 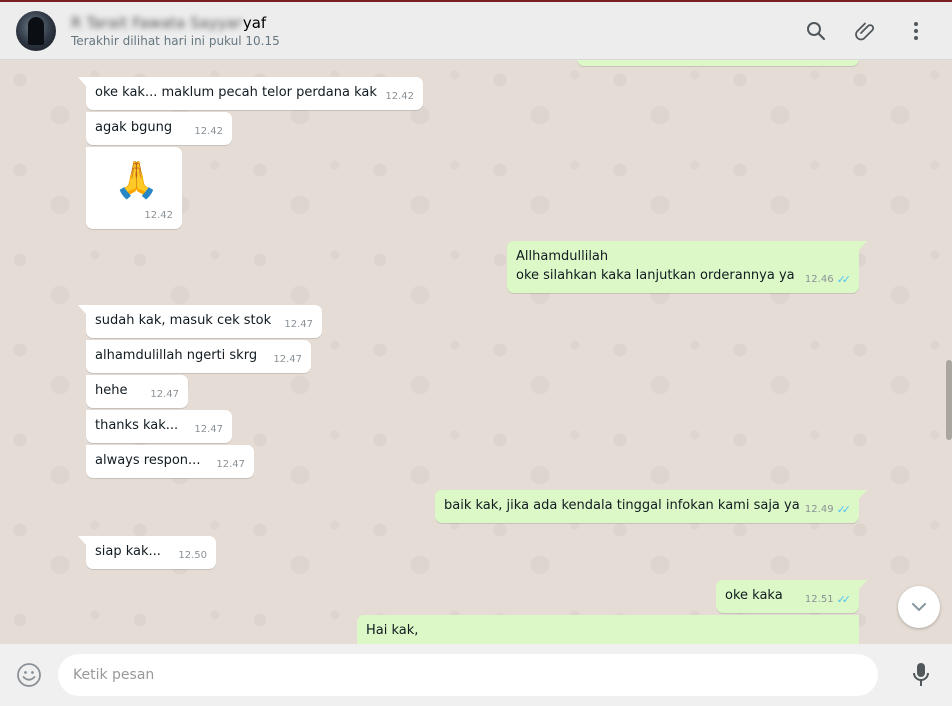 What do you see at coordinates (176, 355) in the screenshot?
I see `message-text: alhamdulillah ngerti skrg` at bounding box center [176, 355].